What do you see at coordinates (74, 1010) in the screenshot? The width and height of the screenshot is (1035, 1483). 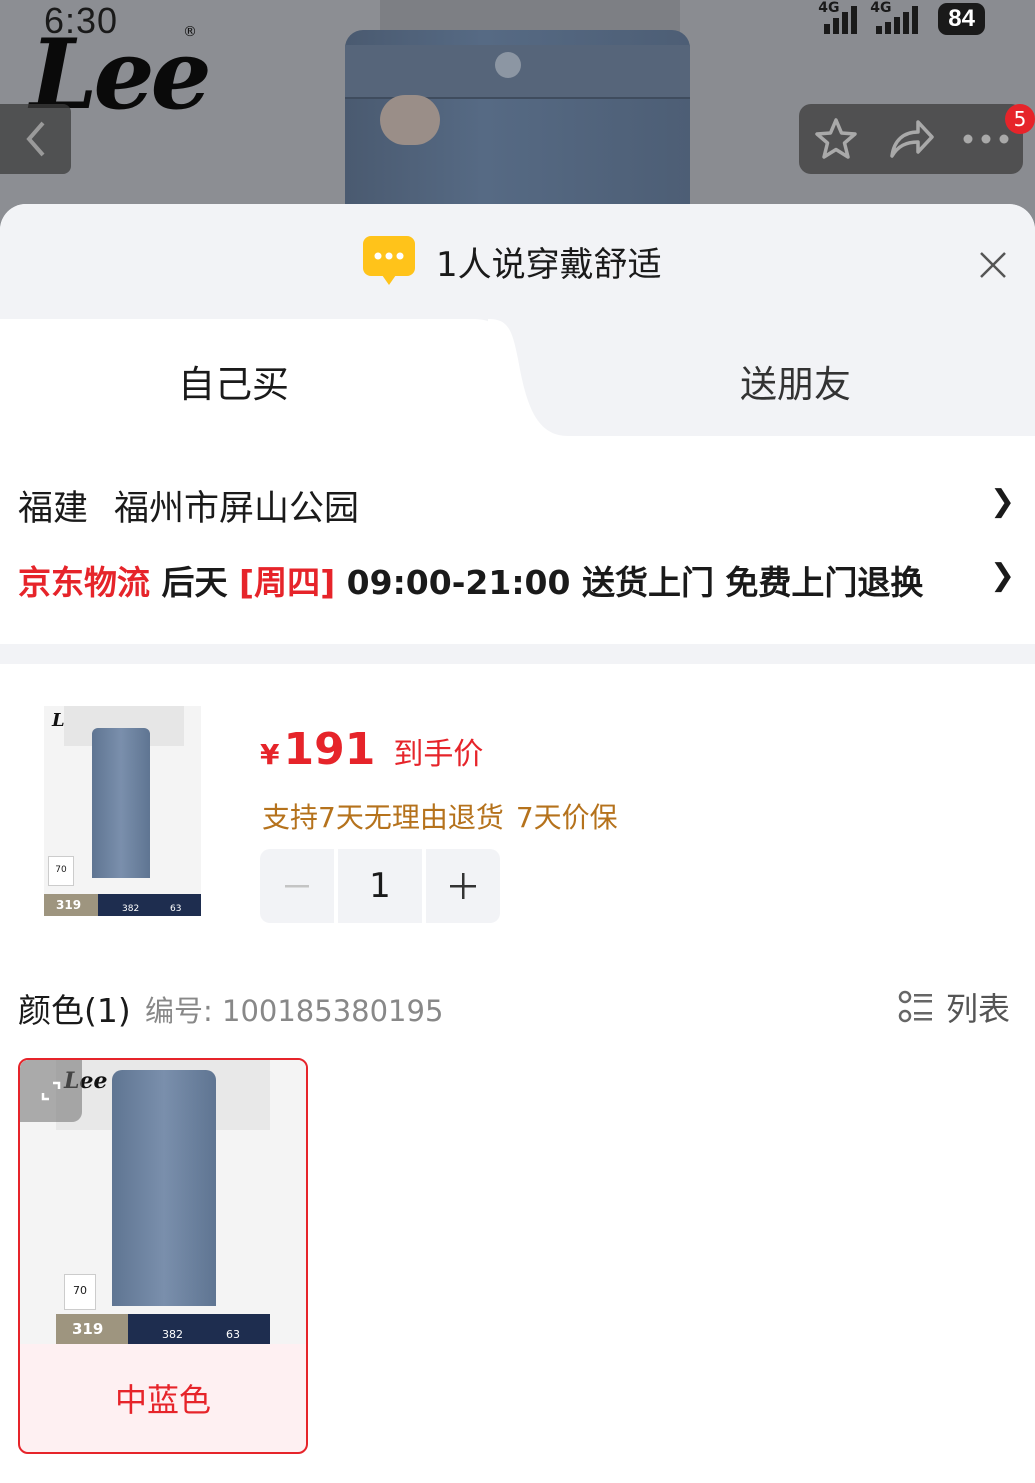 I see `color-heading: 颜色(1)` at bounding box center [74, 1010].